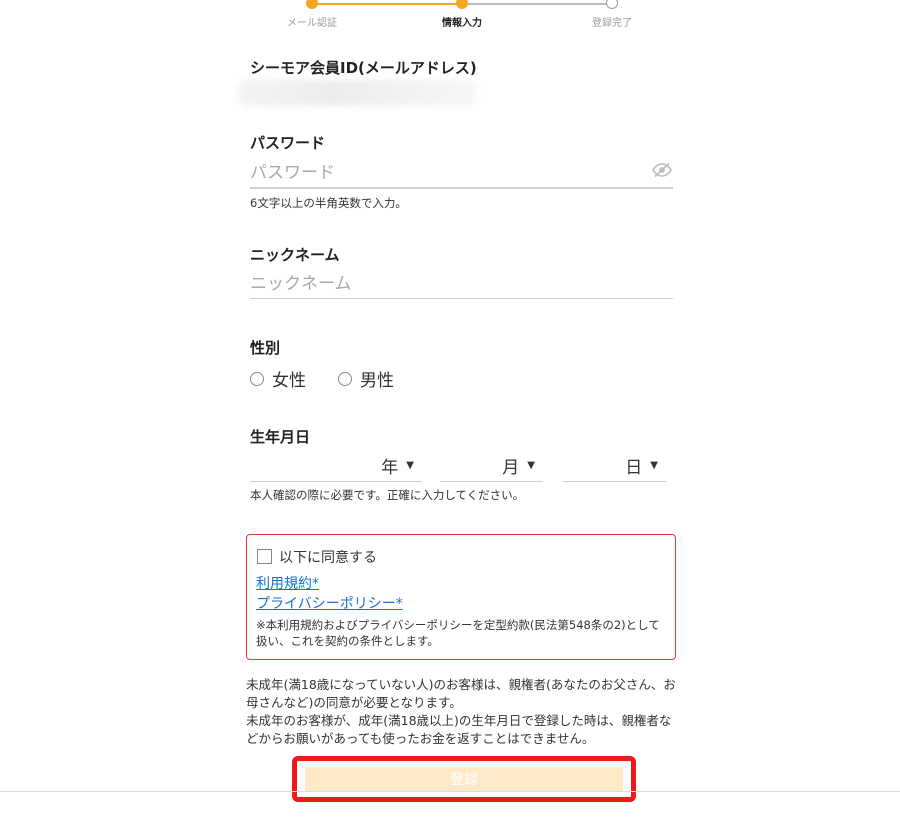 Image resolution: width=900 pixels, height=822 pixels. Describe the element at coordinates (363, 68) in the screenshot. I see `email-title: シーモア会員ID(メールアドレス)` at that location.